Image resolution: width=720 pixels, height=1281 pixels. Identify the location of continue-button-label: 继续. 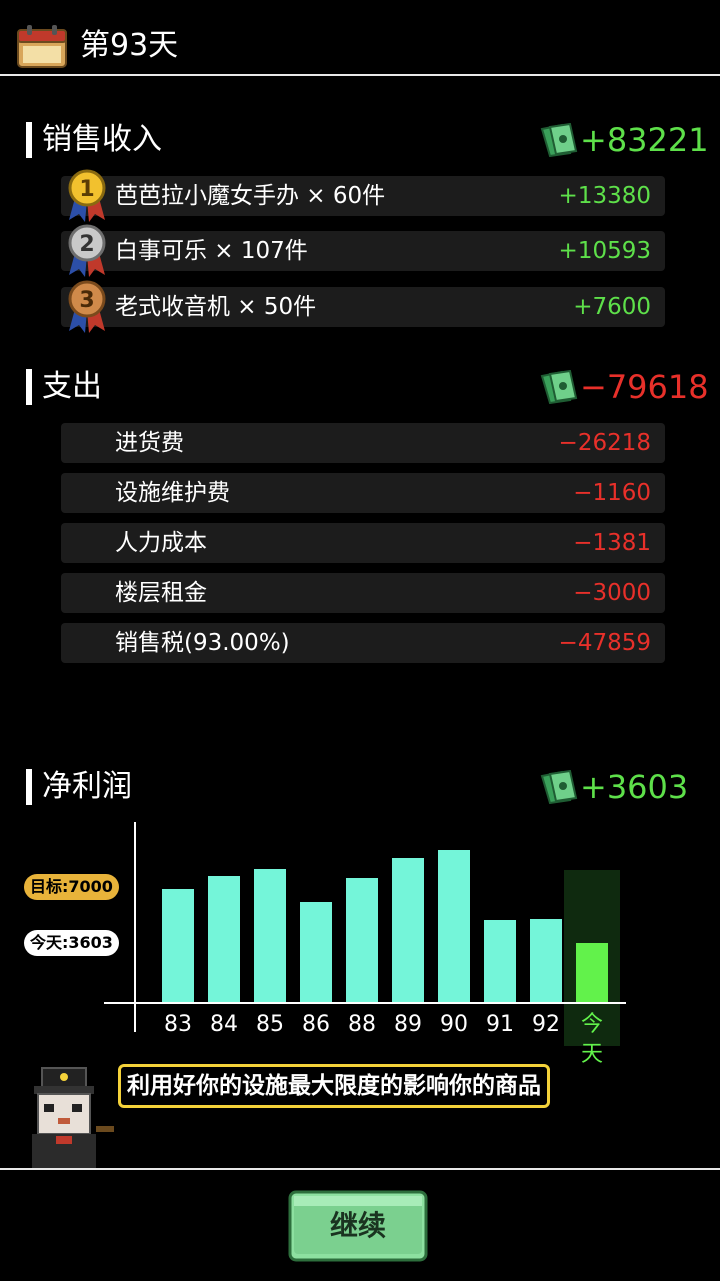
(358, 1226).